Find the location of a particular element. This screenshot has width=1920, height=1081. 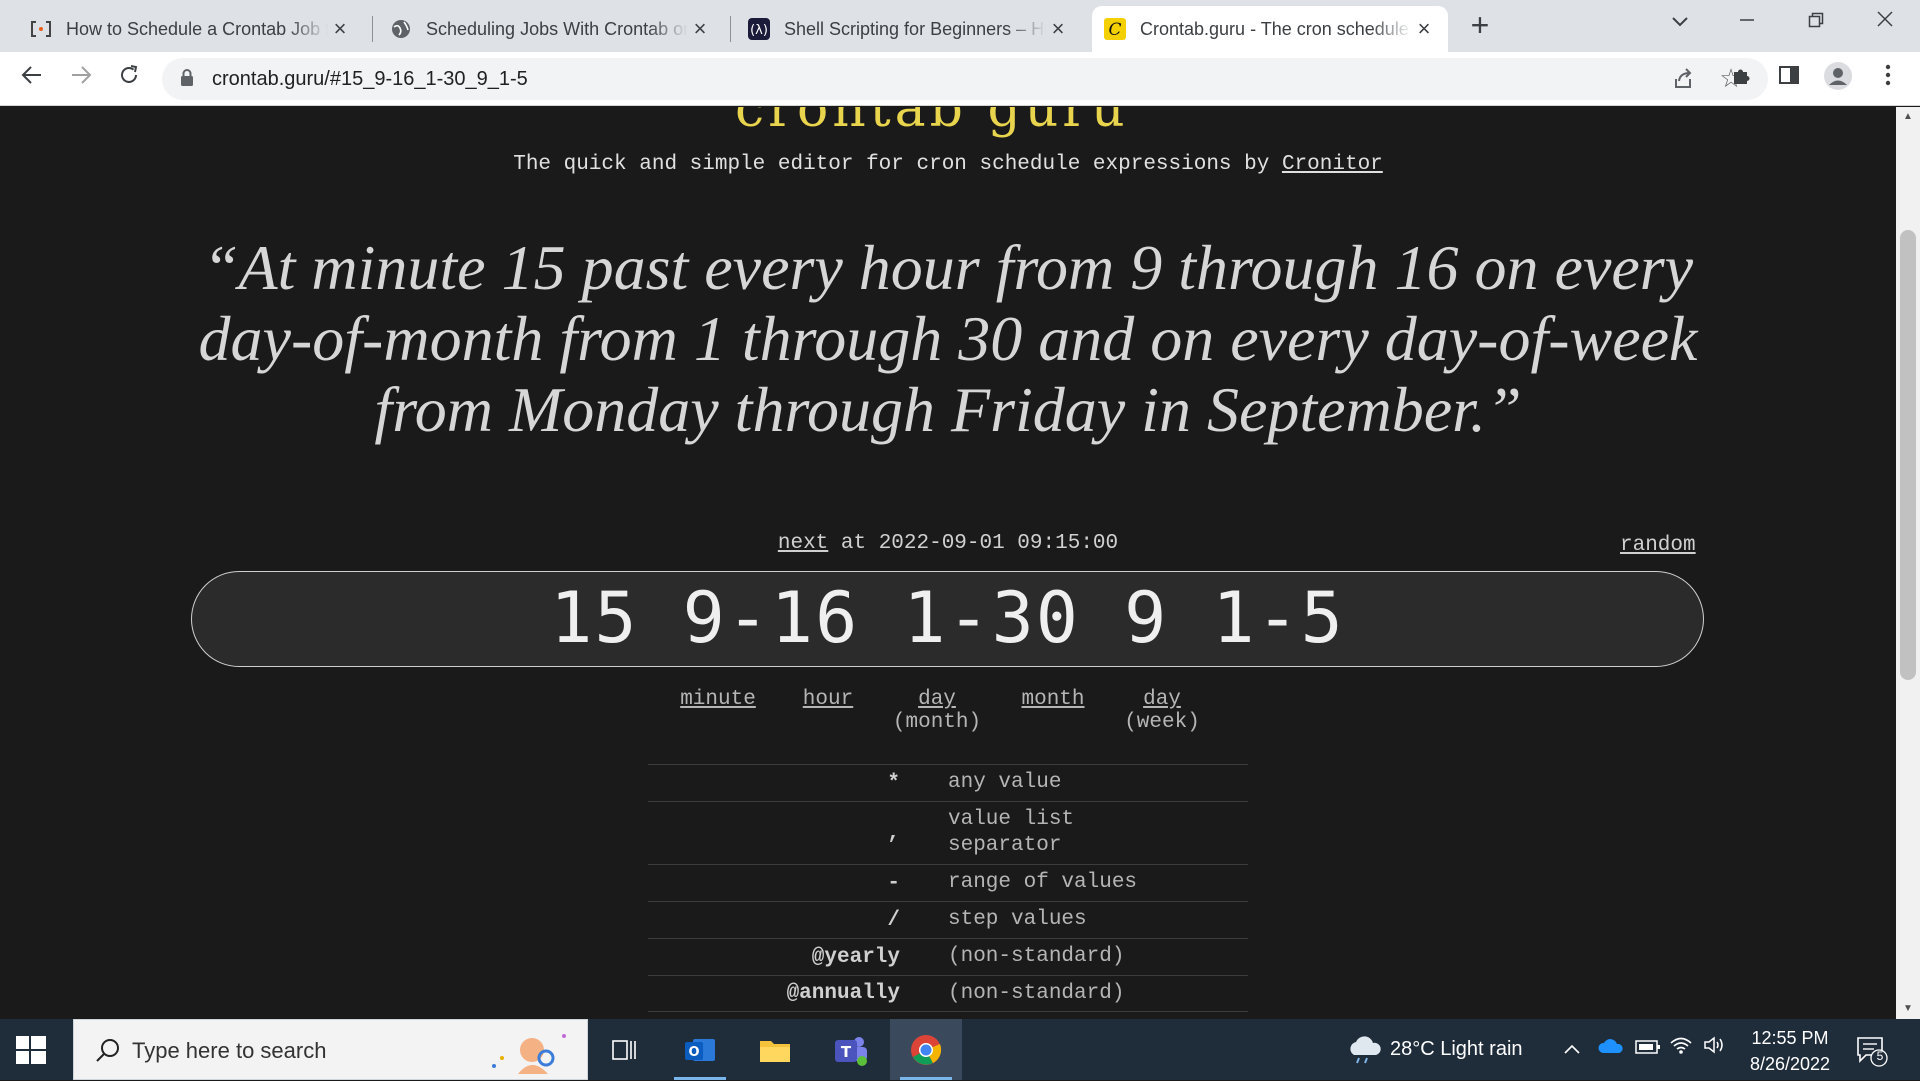

close-window-icon is located at coordinates (1885, 22).